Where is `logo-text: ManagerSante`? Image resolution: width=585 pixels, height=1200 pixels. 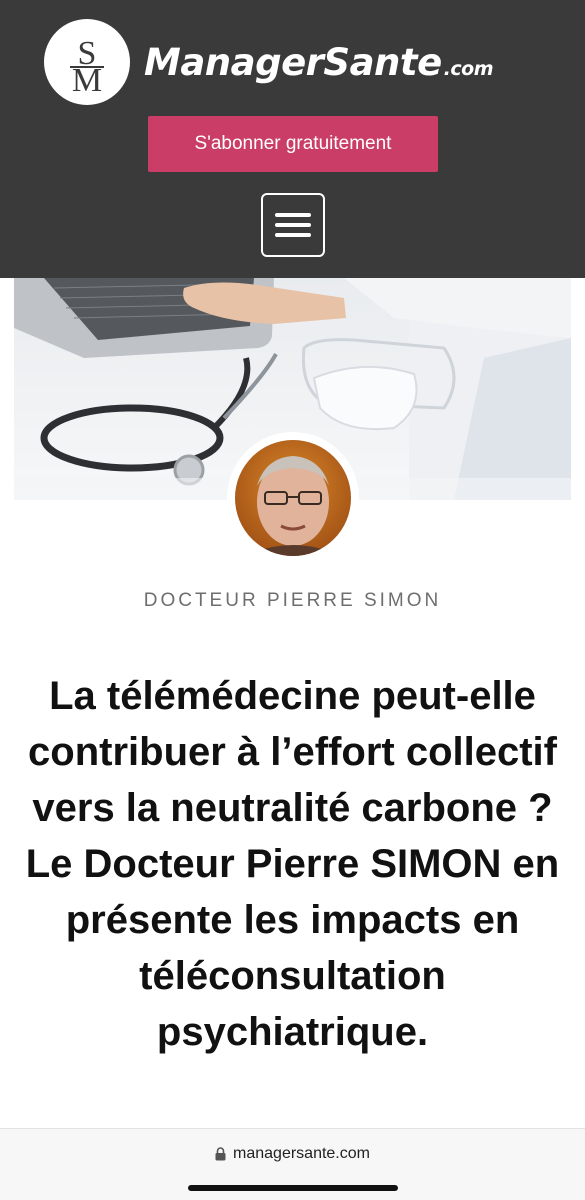 logo-text: ManagerSante is located at coordinates (293, 62).